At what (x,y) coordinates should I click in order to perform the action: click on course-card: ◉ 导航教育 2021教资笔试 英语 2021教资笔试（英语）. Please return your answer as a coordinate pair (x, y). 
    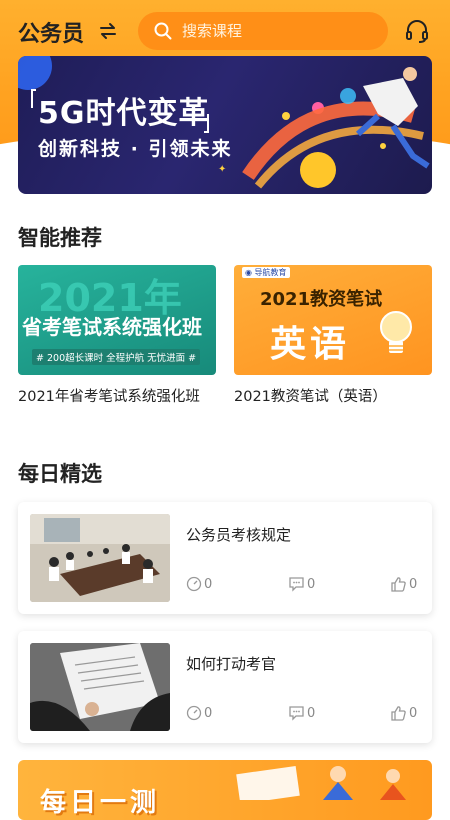
    Looking at the image, I should click on (333, 335).